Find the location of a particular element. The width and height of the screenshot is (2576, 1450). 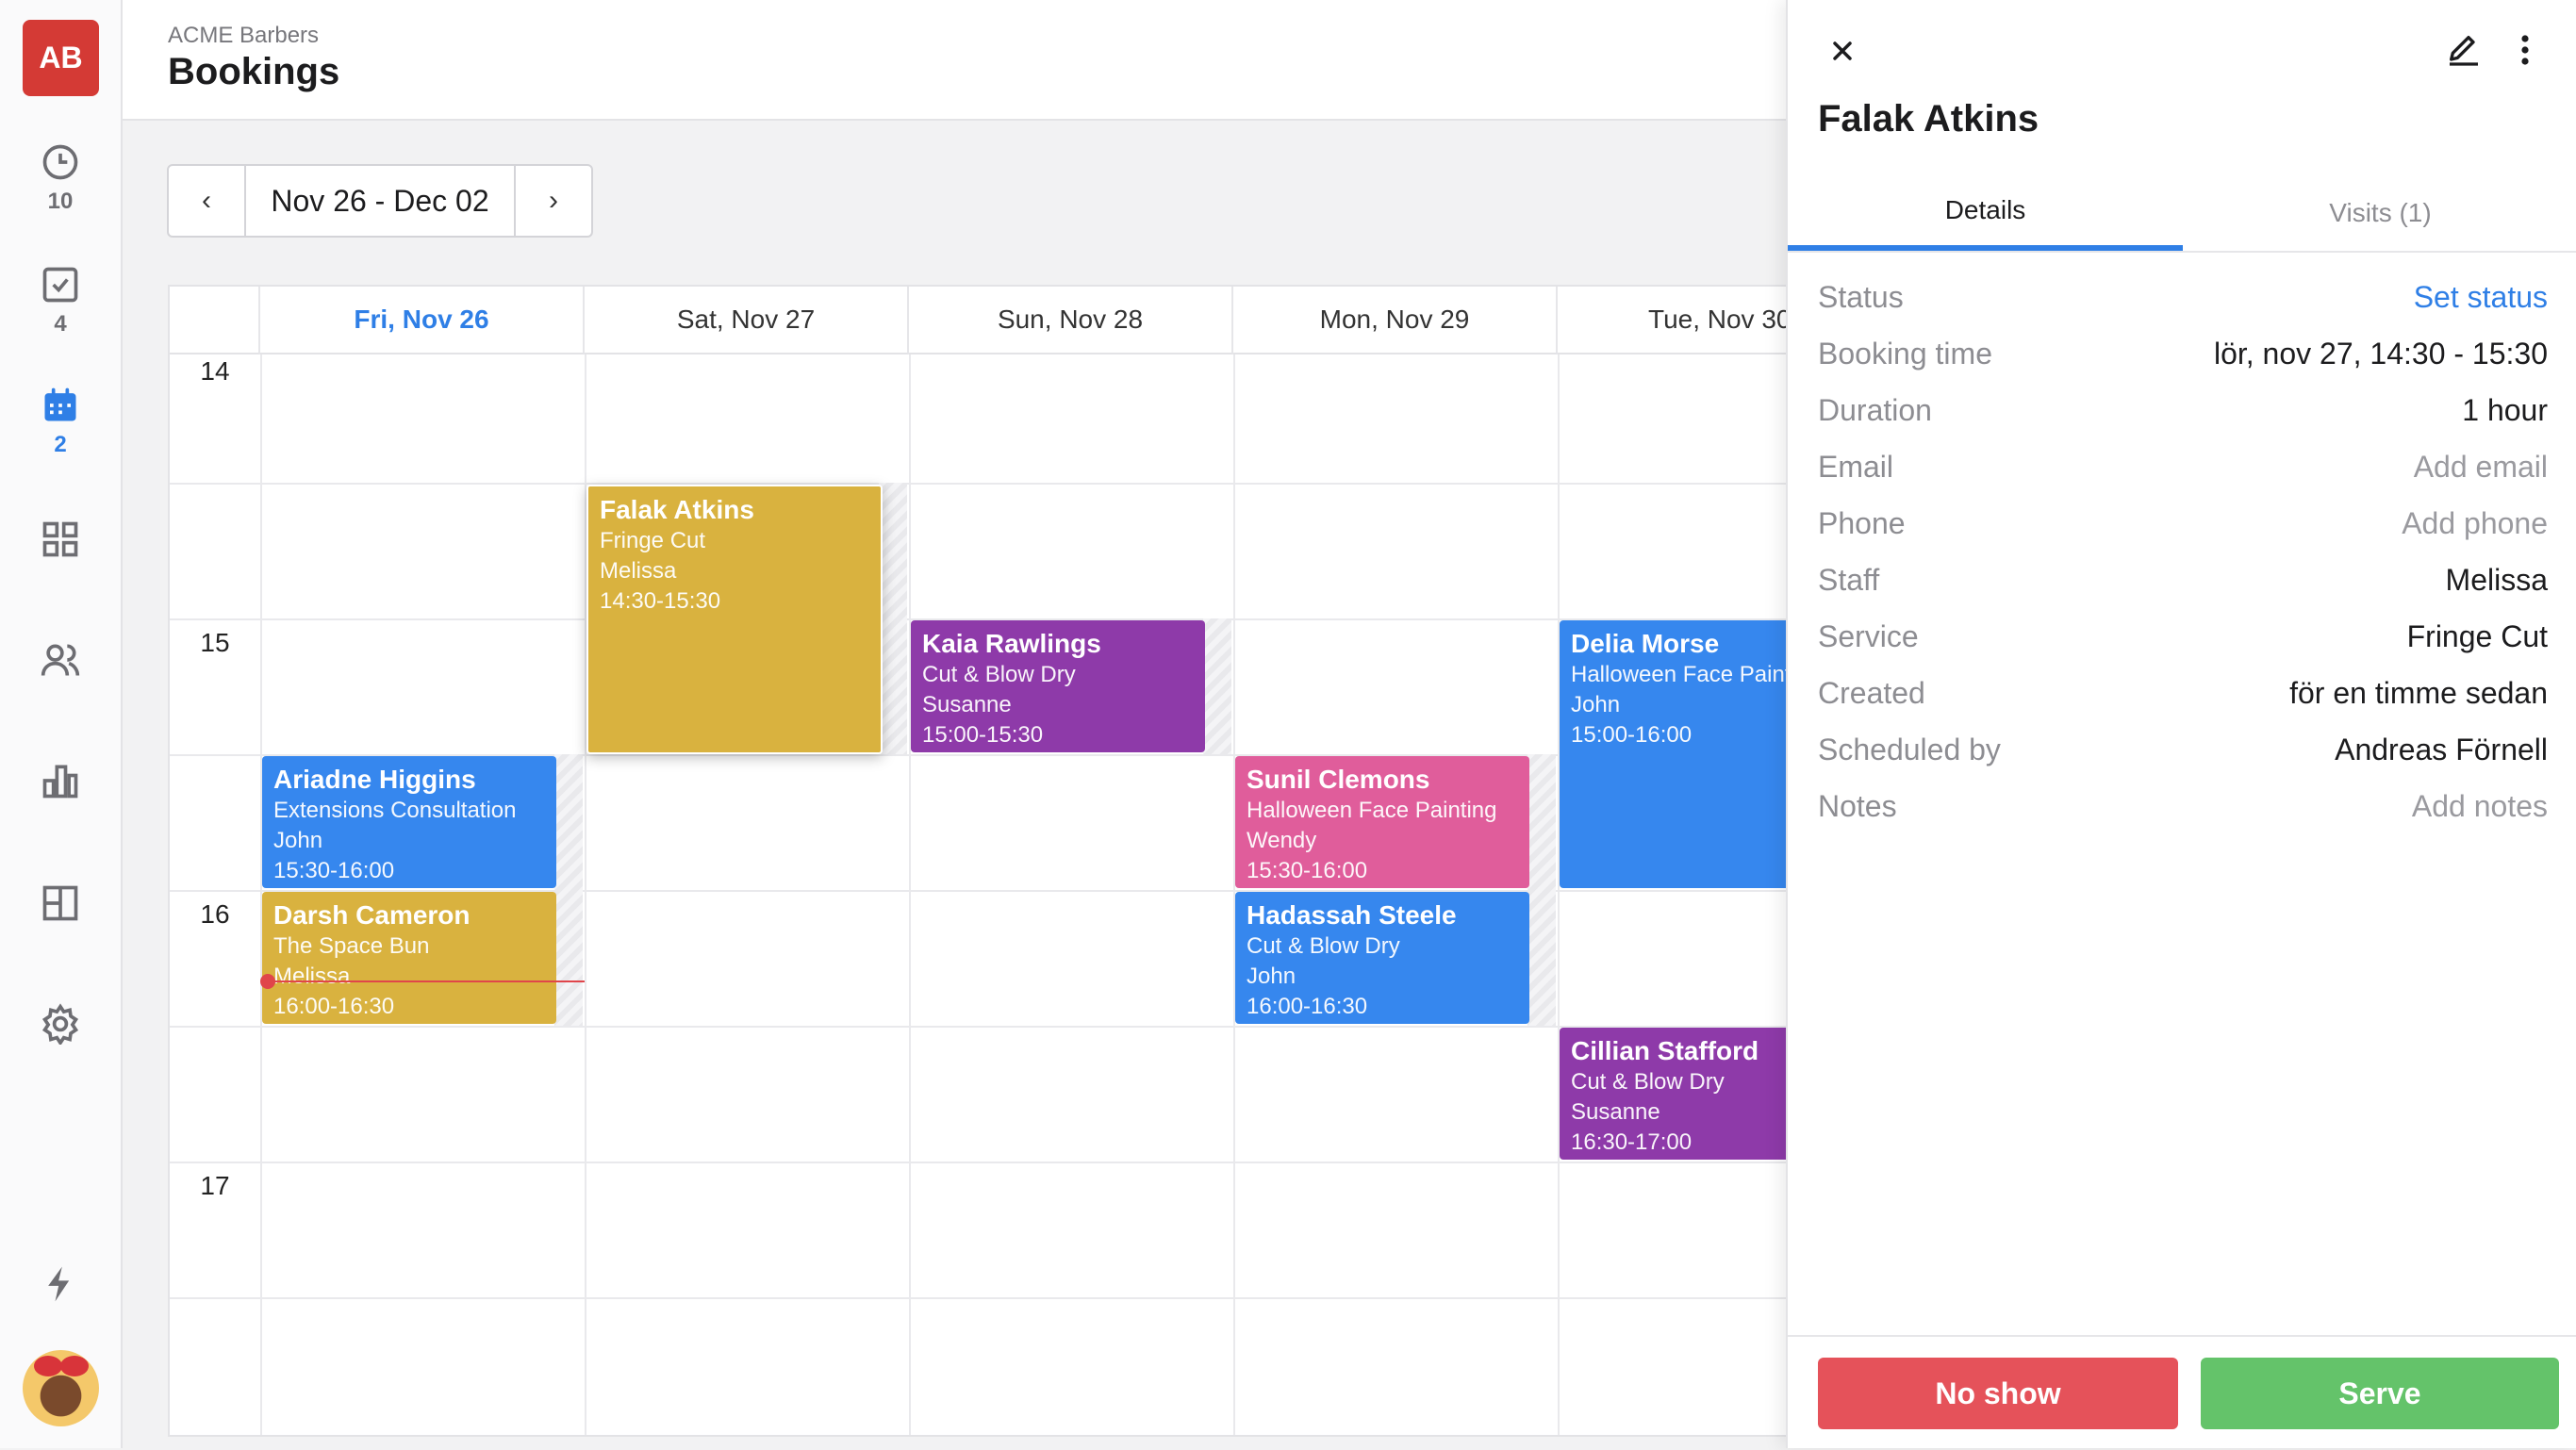

nav-item-bookings: 2 is located at coordinates (60, 421).